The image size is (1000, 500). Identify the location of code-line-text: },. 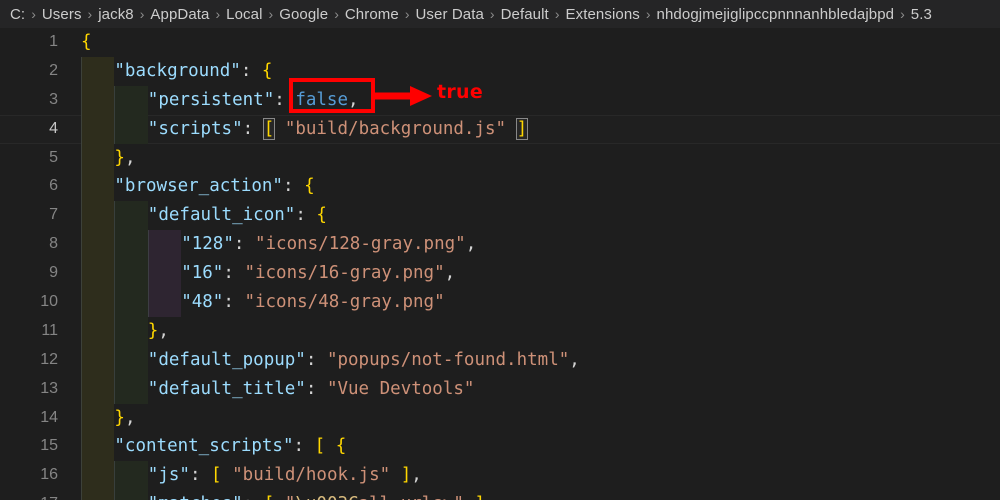
(124, 158).